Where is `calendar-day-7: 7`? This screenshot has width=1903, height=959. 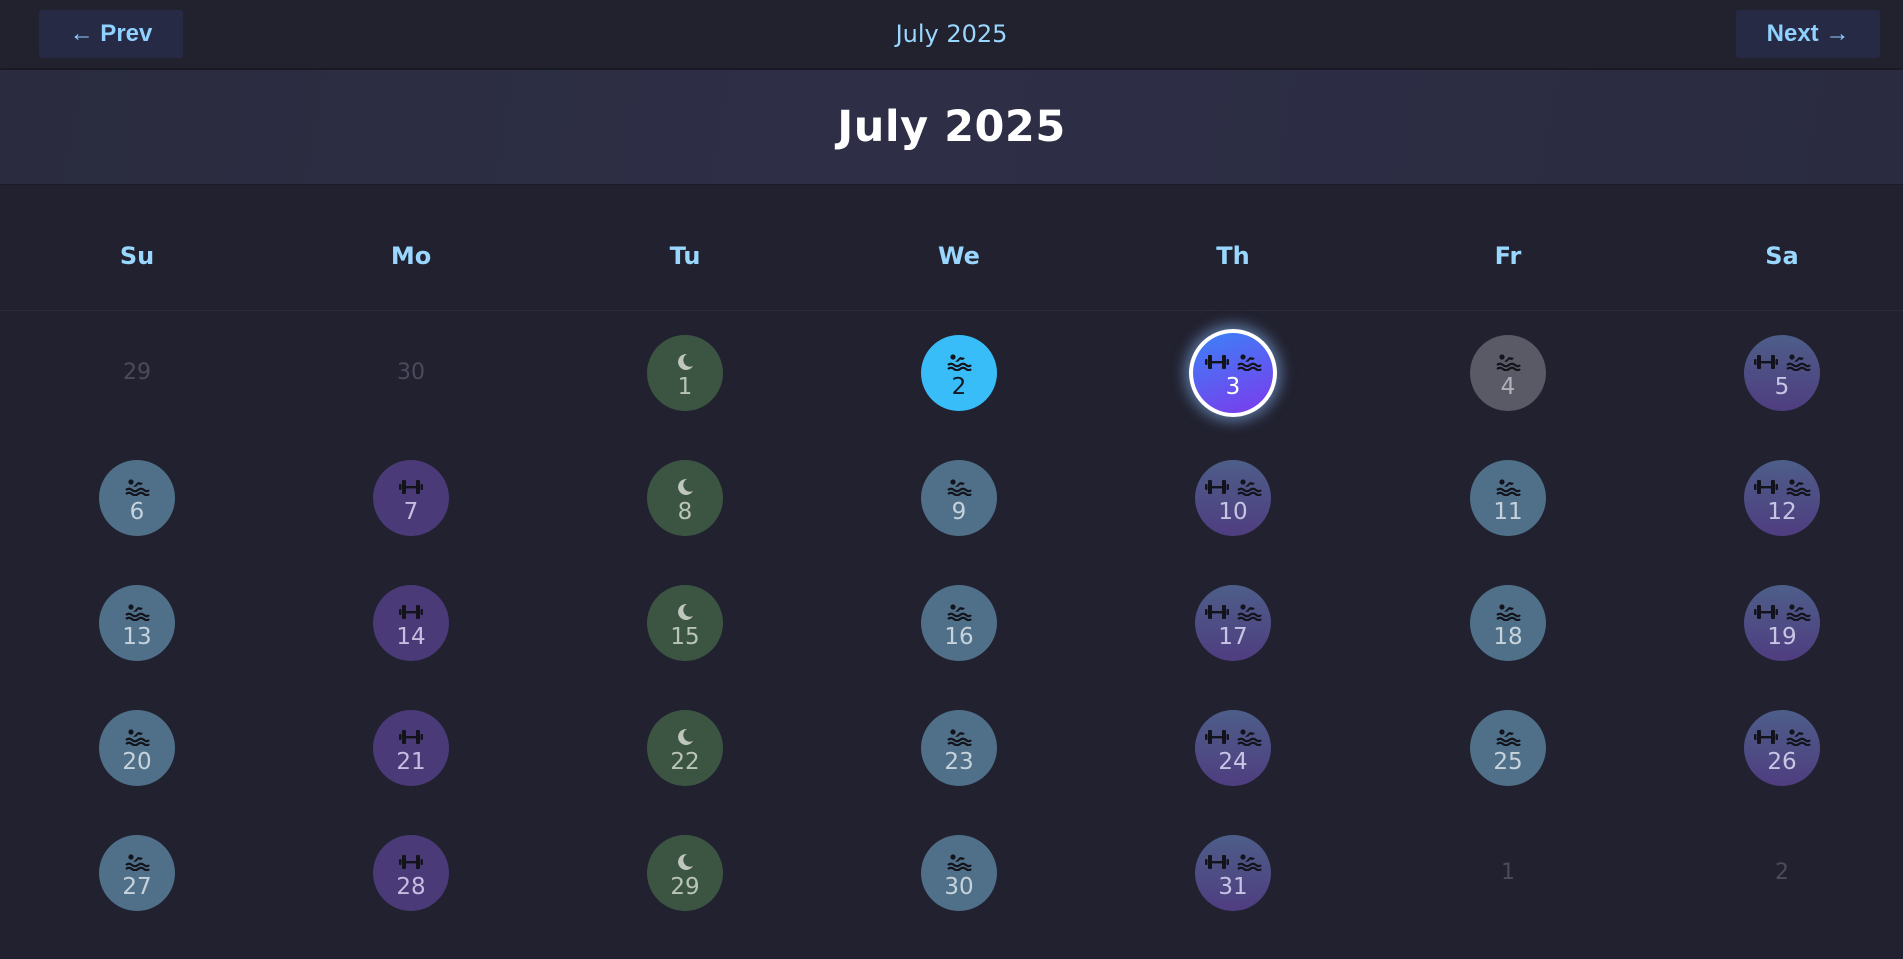
calendar-day-7: 7 is located at coordinates (411, 498).